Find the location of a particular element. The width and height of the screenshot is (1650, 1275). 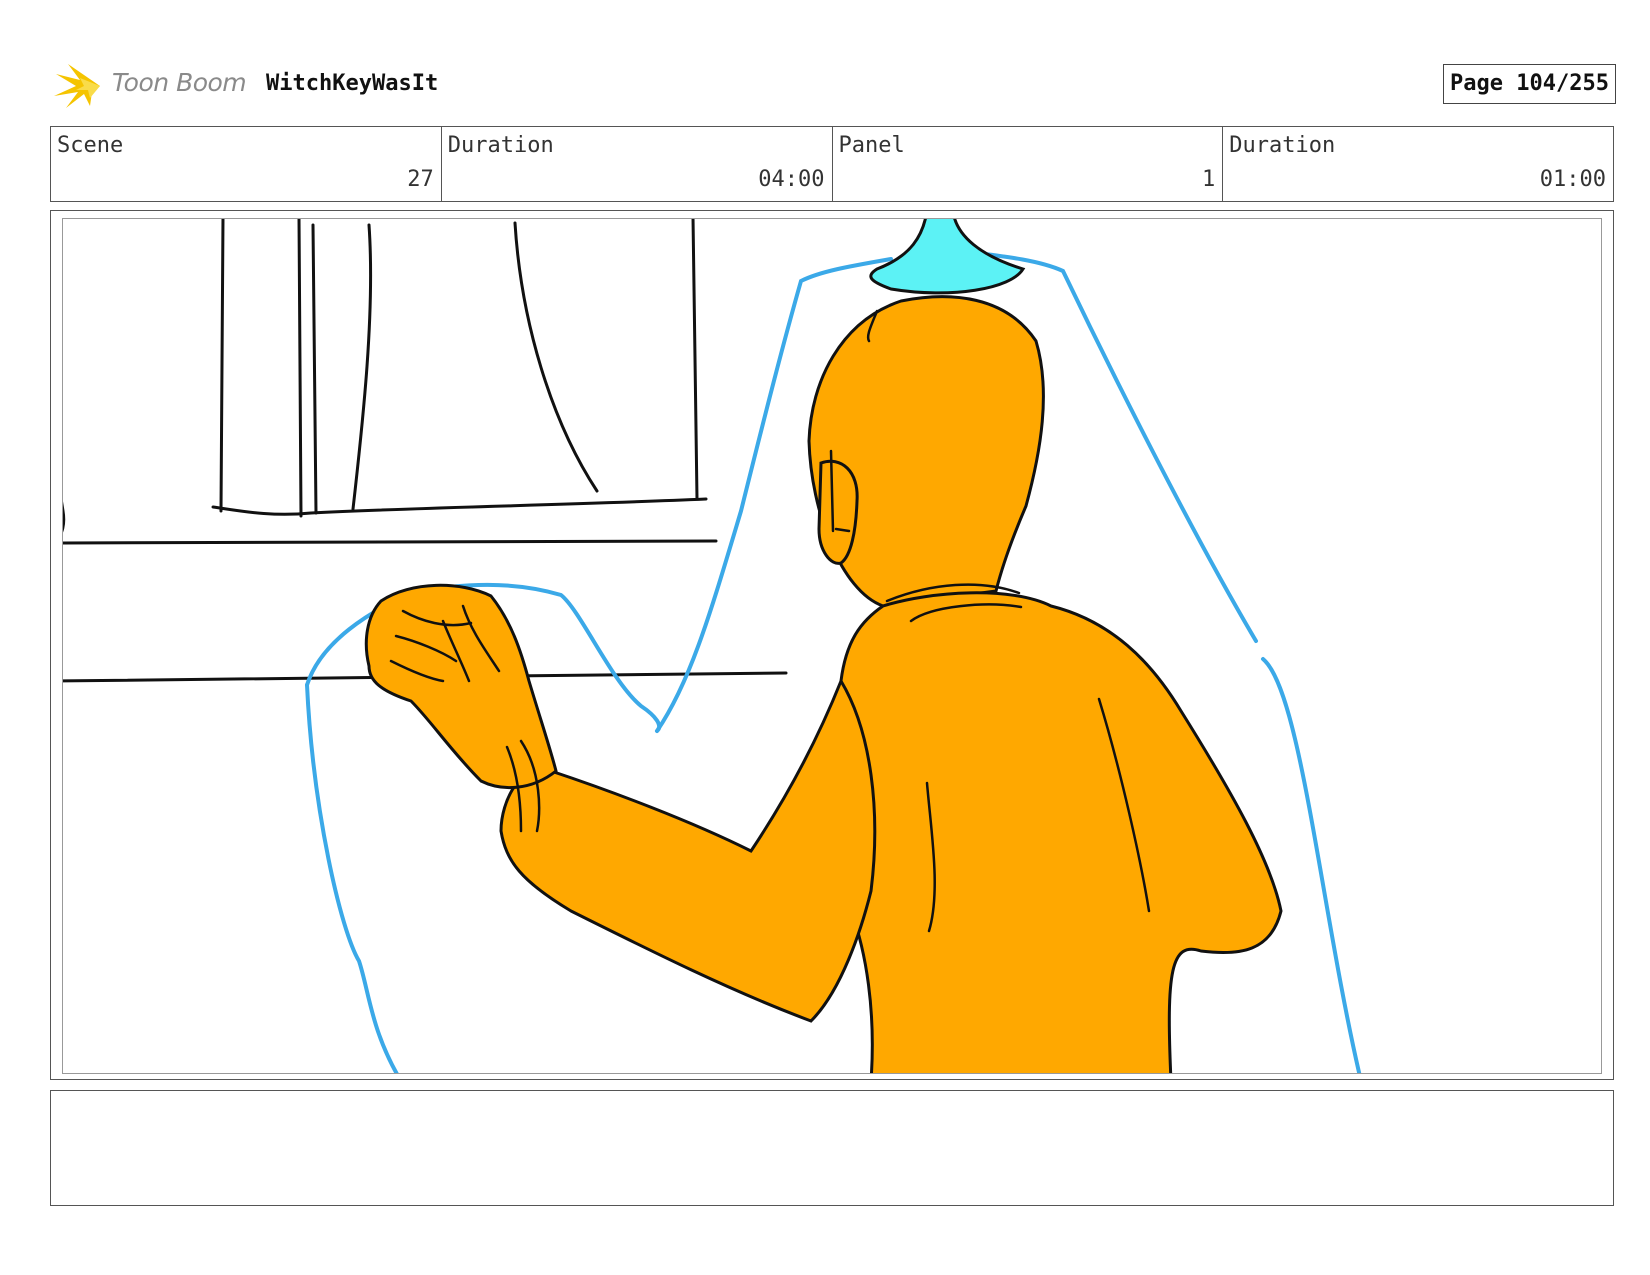

scene-duration-cell: Duration 04:00 is located at coordinates (637, 164).